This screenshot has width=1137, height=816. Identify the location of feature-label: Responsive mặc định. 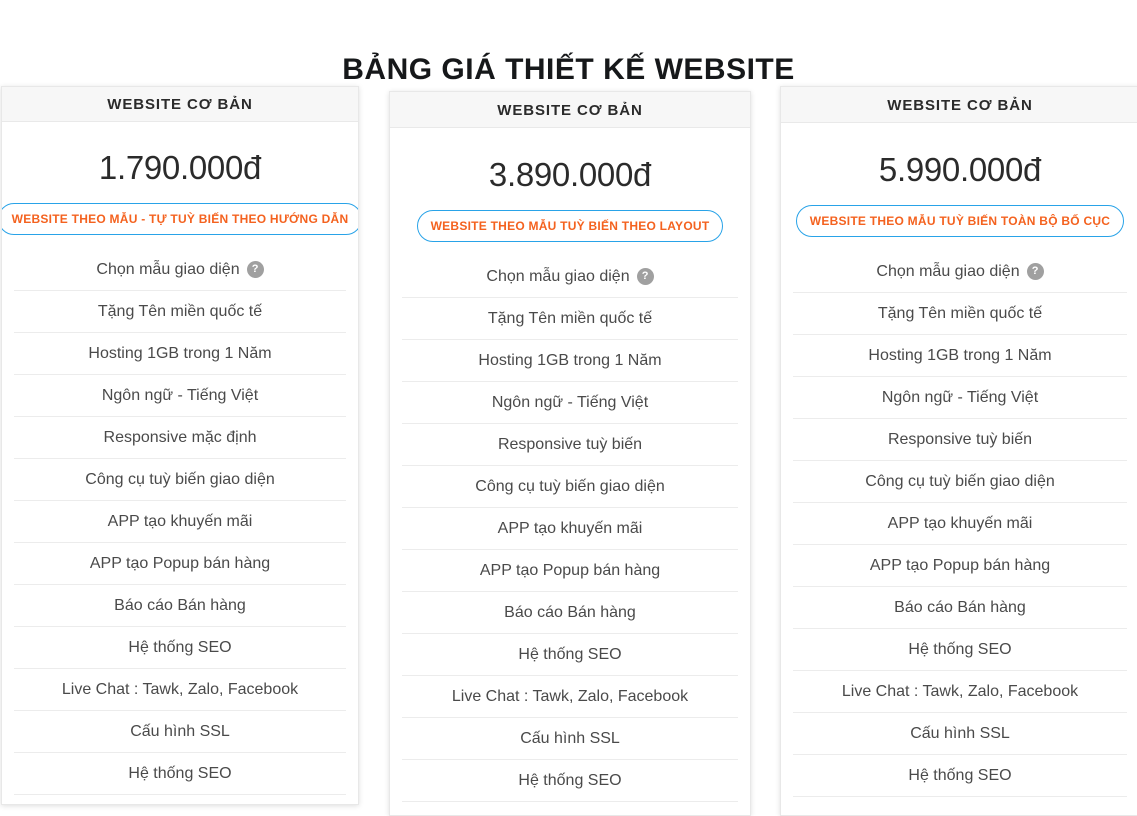
(180, 437).